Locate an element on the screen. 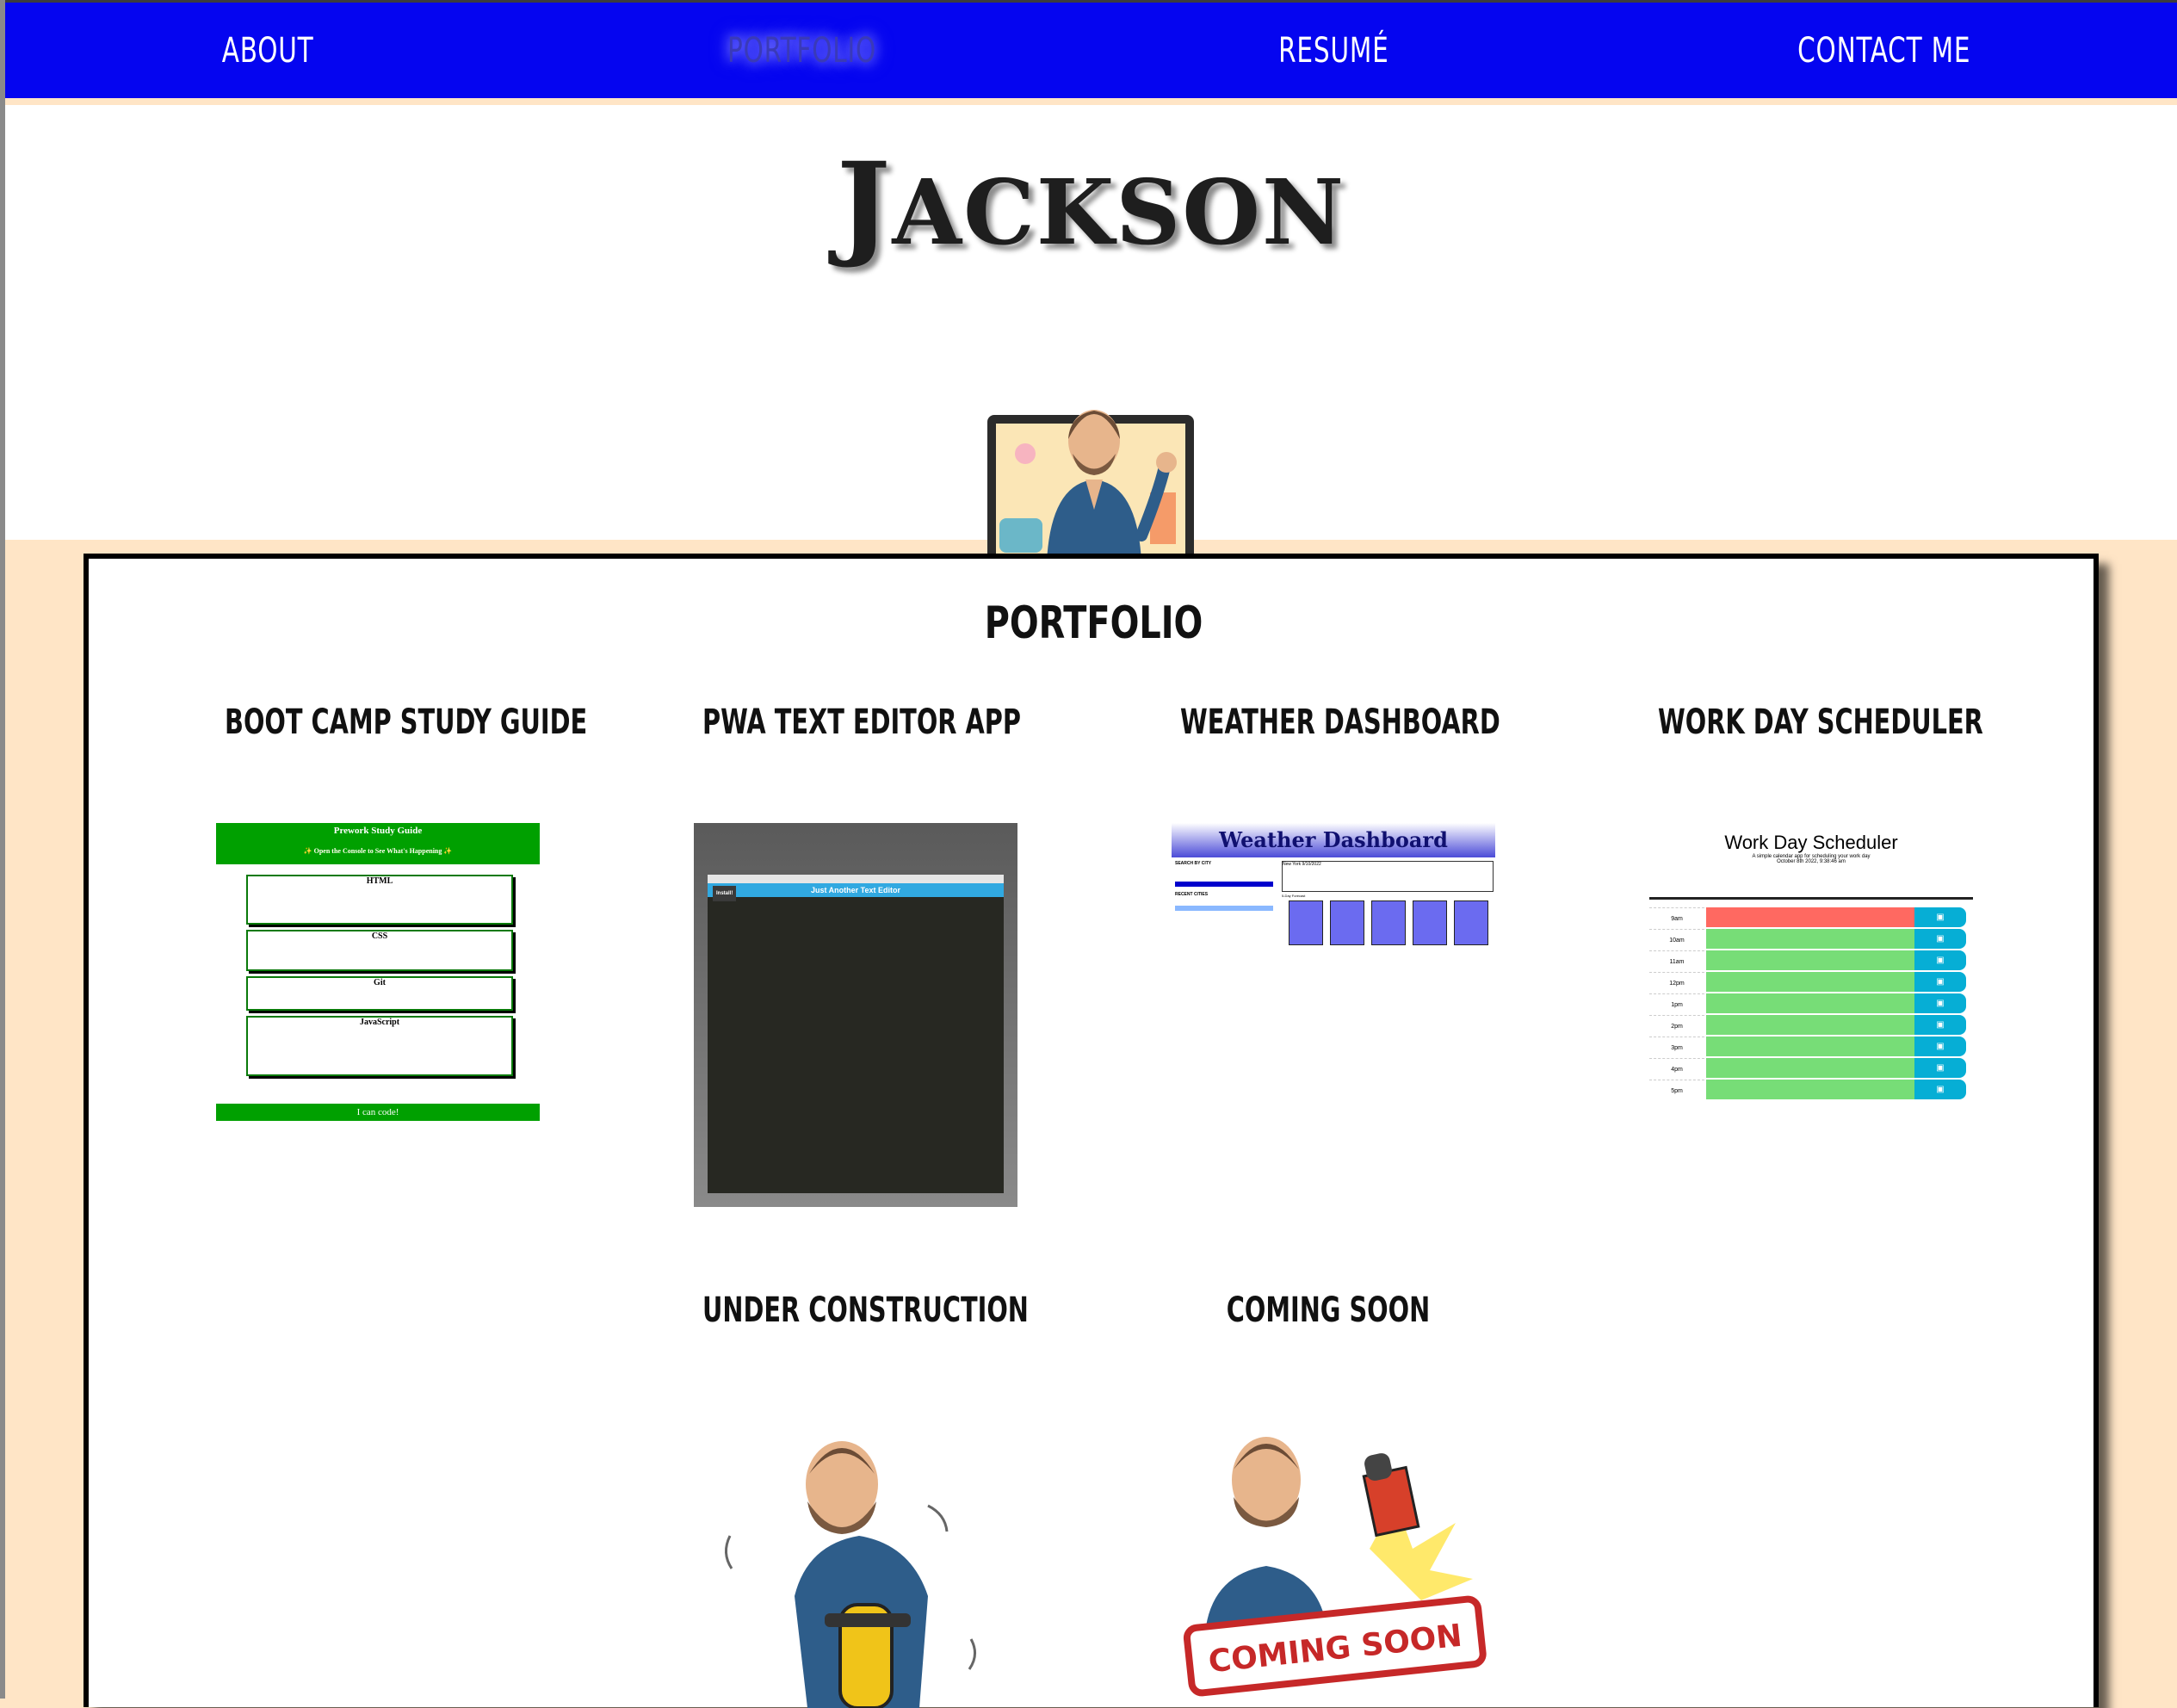 The image size is (2177, 1708). project-under-construction: UNDER CONSTRUCTION is located at coordinates (850, 1310).